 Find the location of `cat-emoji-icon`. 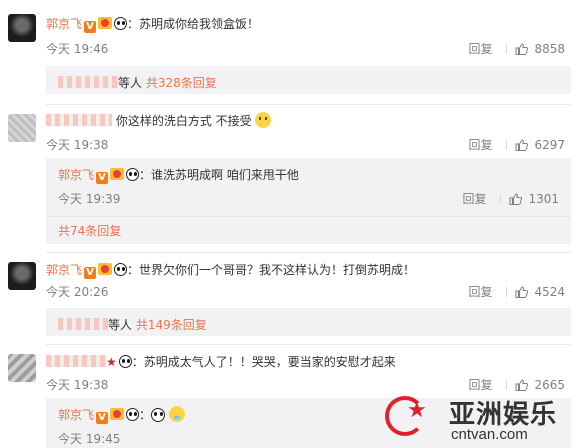

cat-emoji-icon is located at coordinates (263, 120).